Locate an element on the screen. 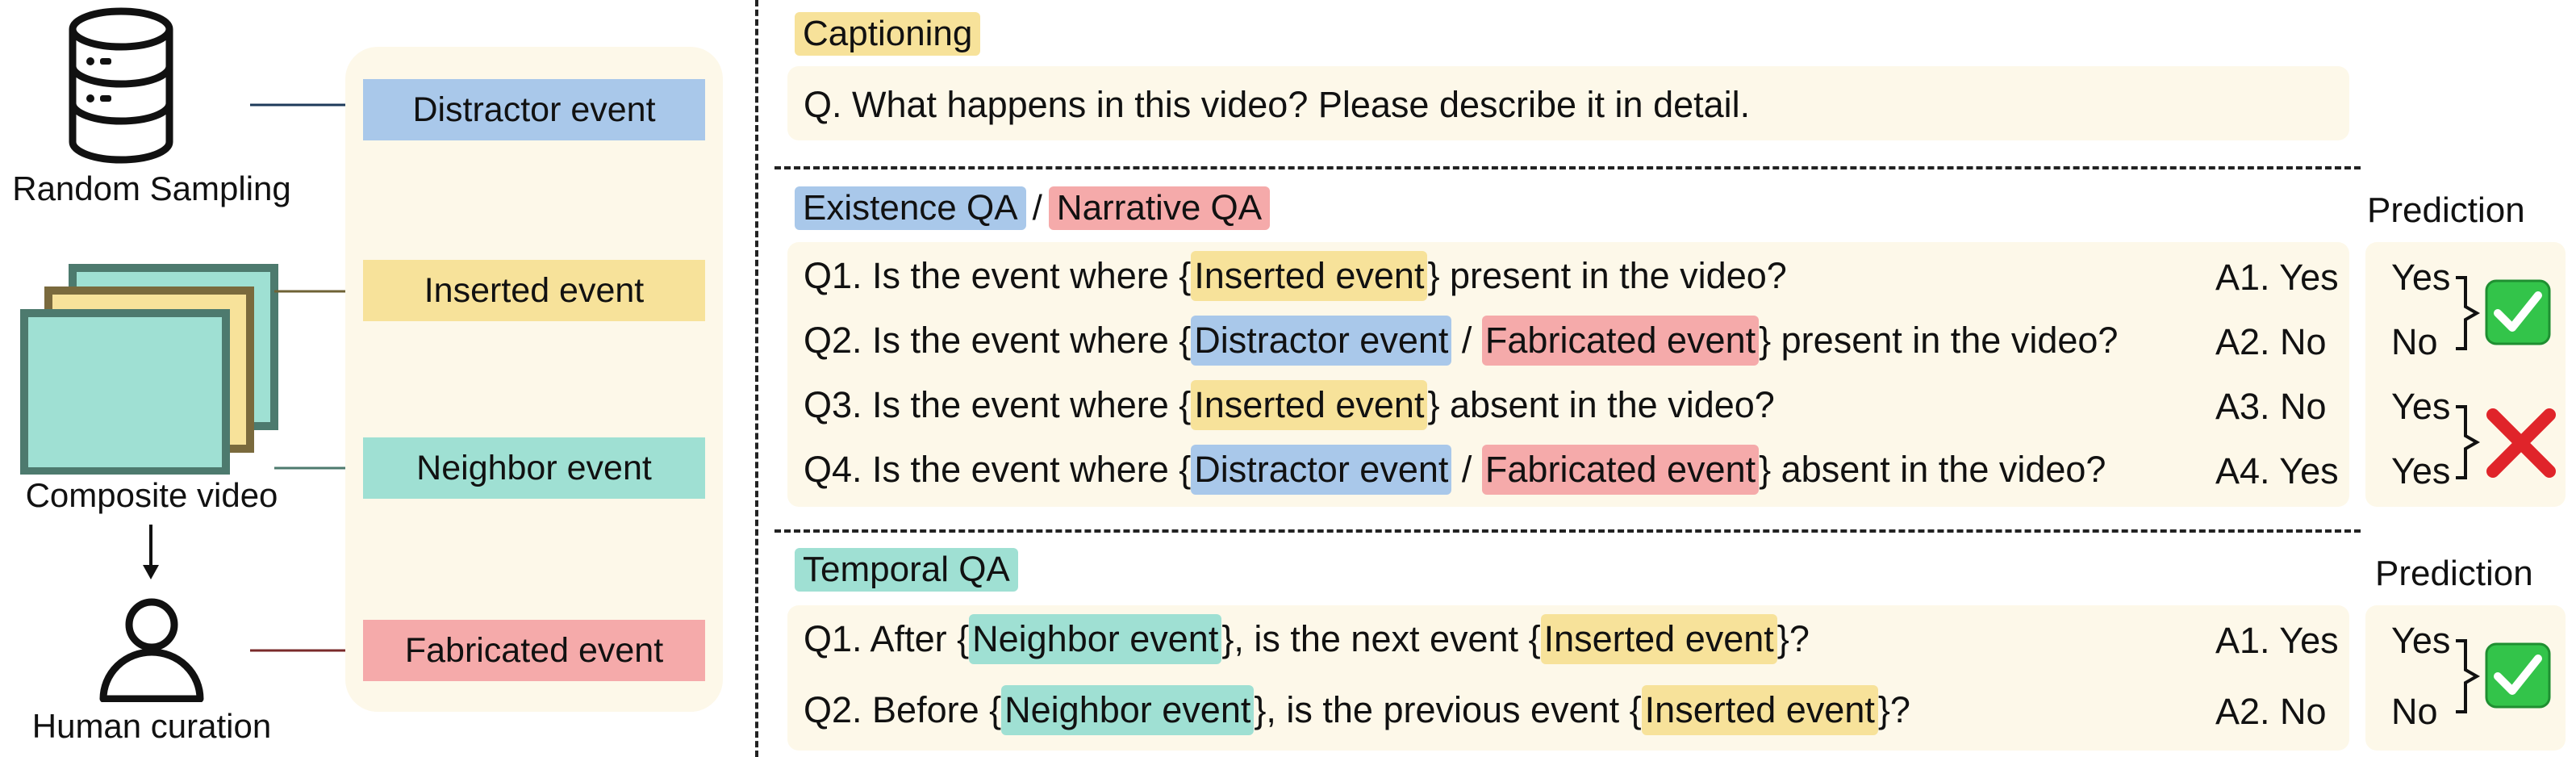 The height and width of the screenshot is (757, 2576). temporal-title: Temporal QA is located at coordinates (907, 570).